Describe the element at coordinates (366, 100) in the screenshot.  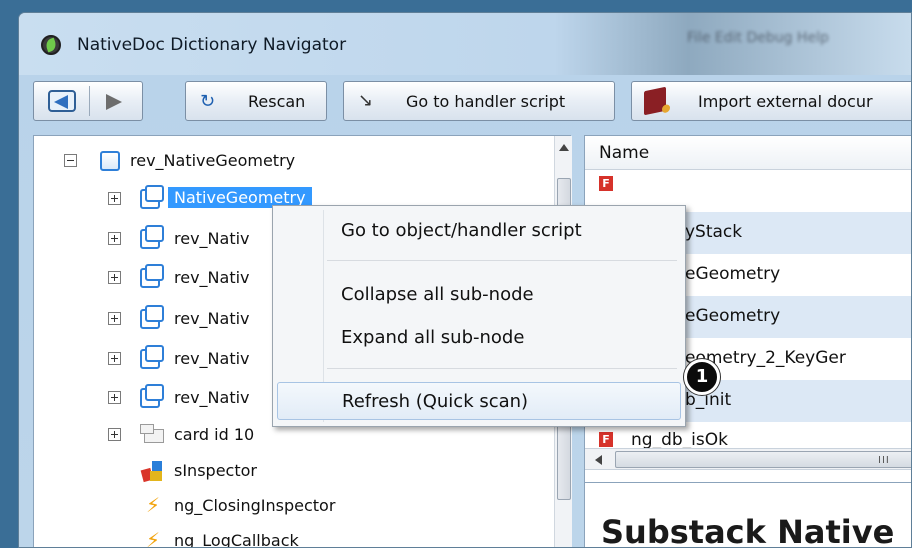
I see `script-arrow-icon: ↘` at that location.